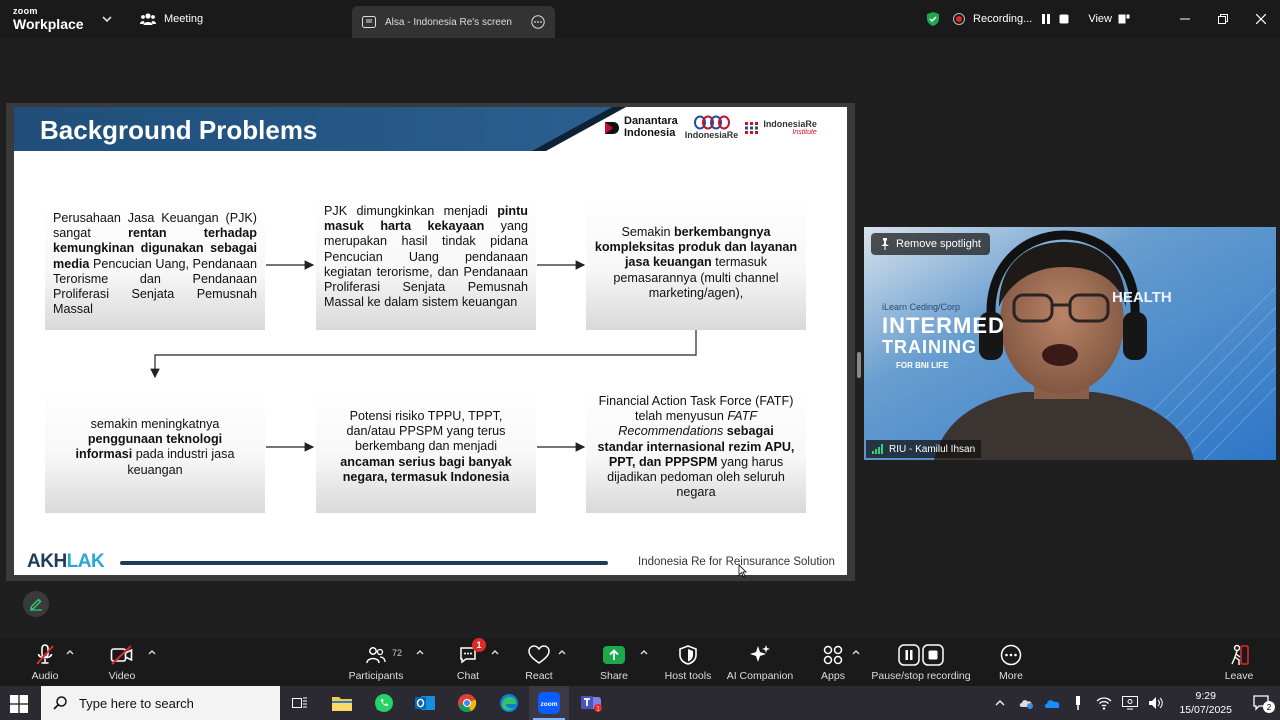 The width and height of the screenshot is (1280, 720). I want to click on remove-spotlight-button: Remove spotlight, so click(930, 244).